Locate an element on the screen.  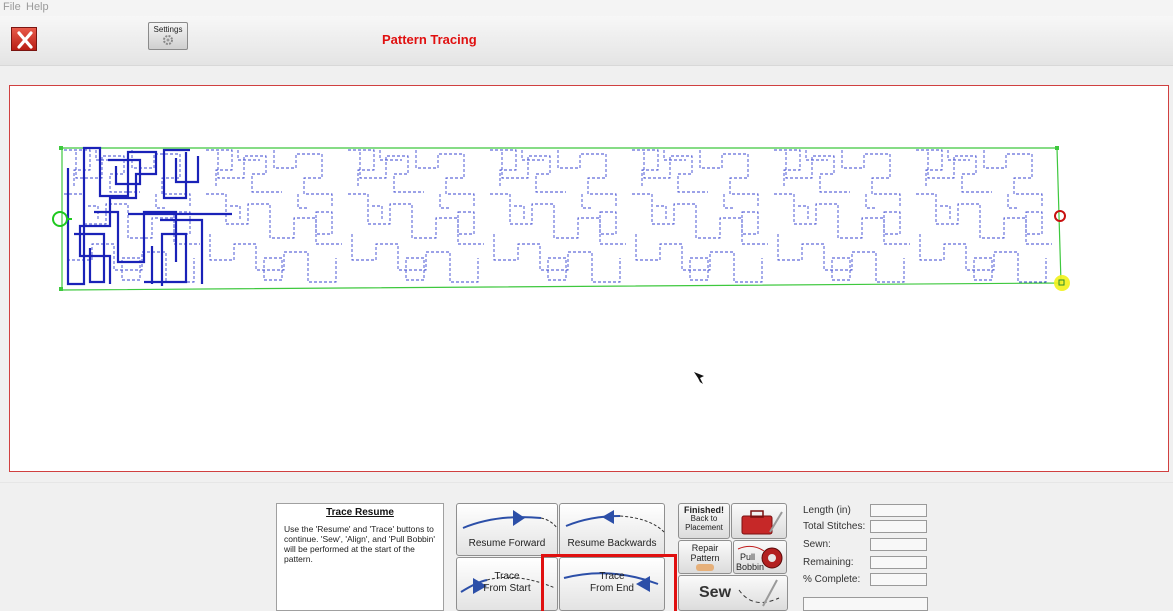
close-icon is located at coordinates (25, 40).